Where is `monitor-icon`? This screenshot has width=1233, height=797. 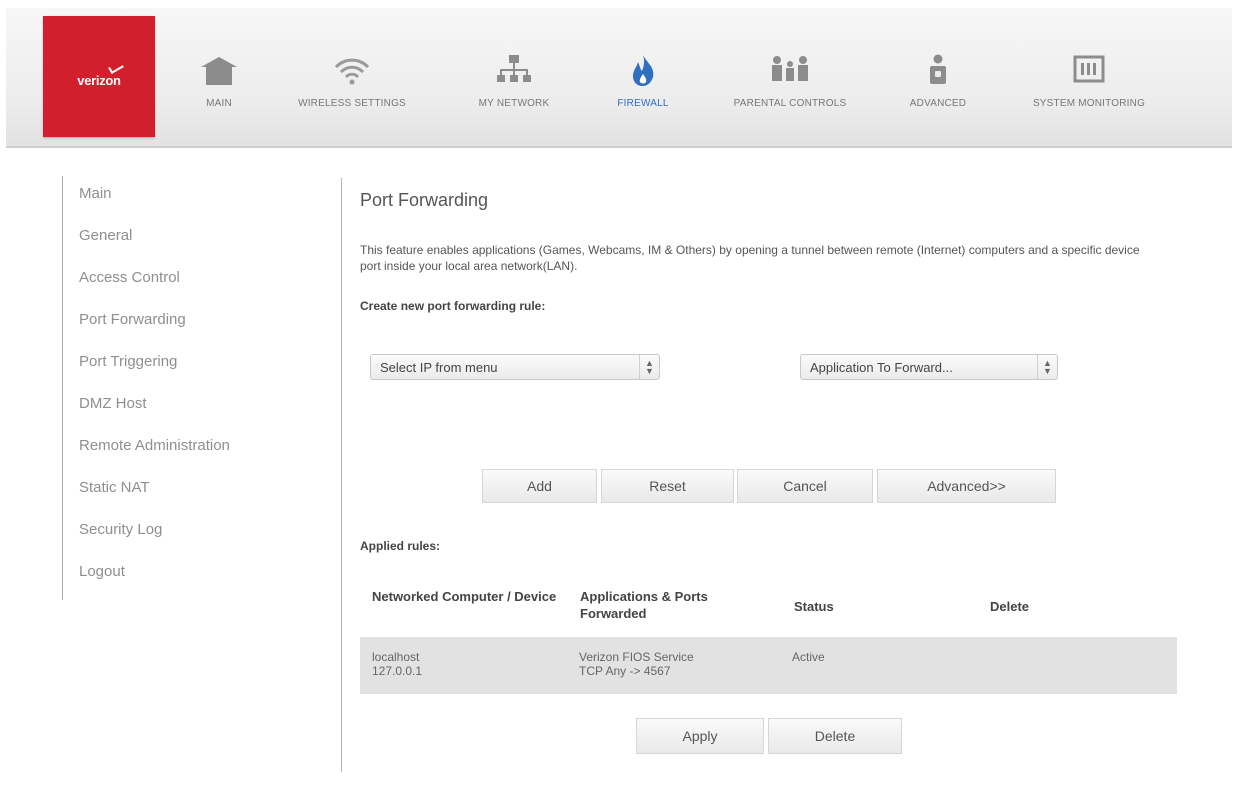 monitor-icon is located at coordinates (1089, 70).